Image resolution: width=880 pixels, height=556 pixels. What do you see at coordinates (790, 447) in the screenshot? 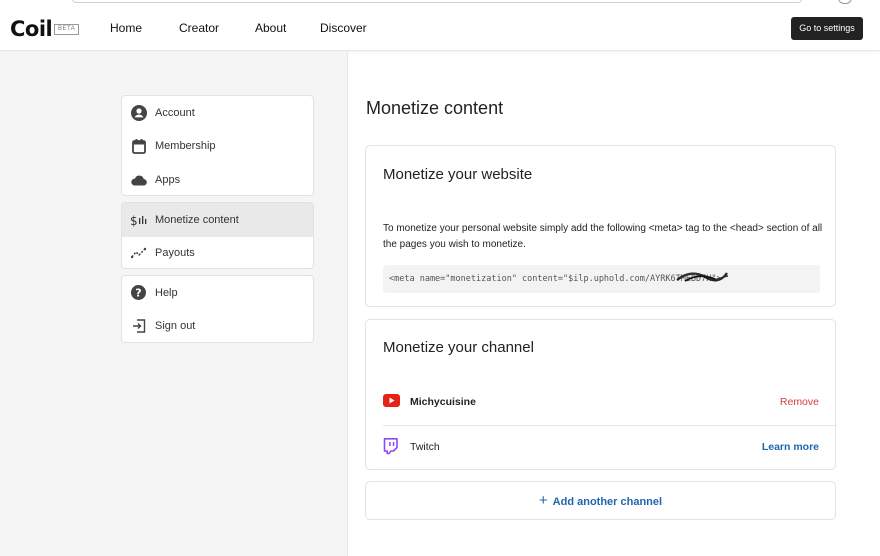
I see `learn-more-link: Learn more` at bounding box center [790, 447].